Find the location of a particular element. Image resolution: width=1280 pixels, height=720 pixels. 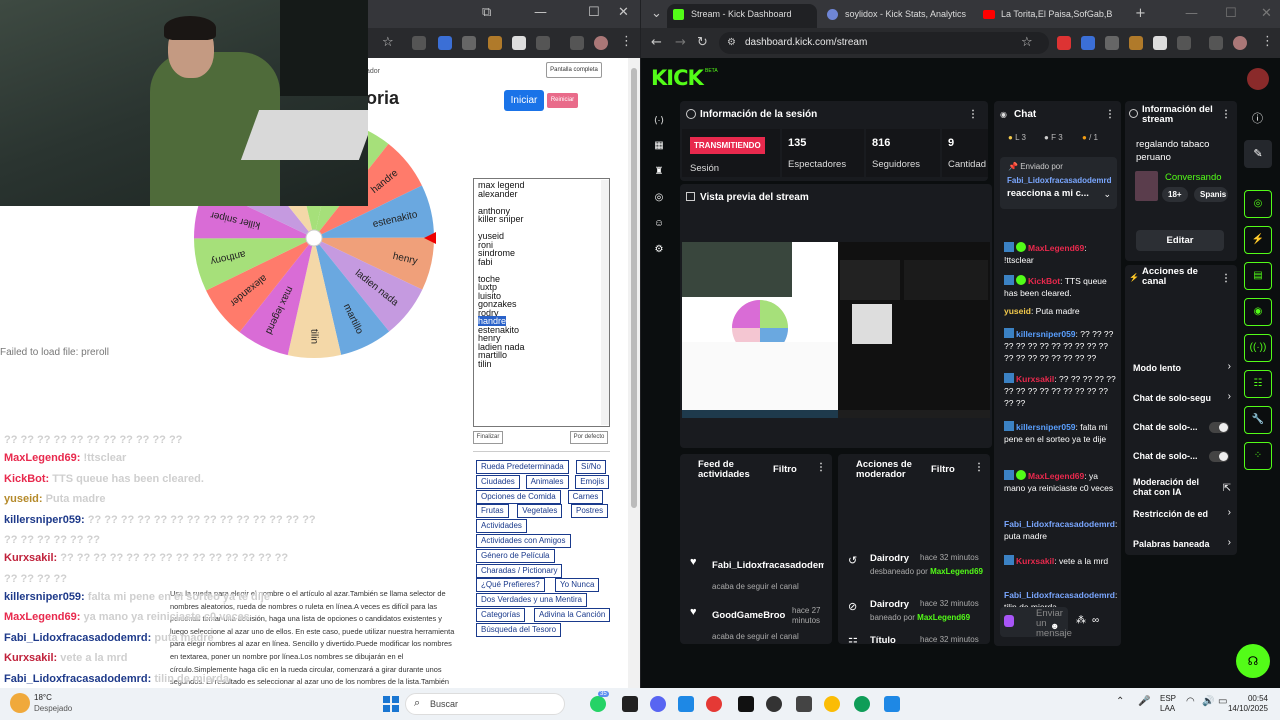

channel-action: Modo lento is located at coordinates (1175, 368).